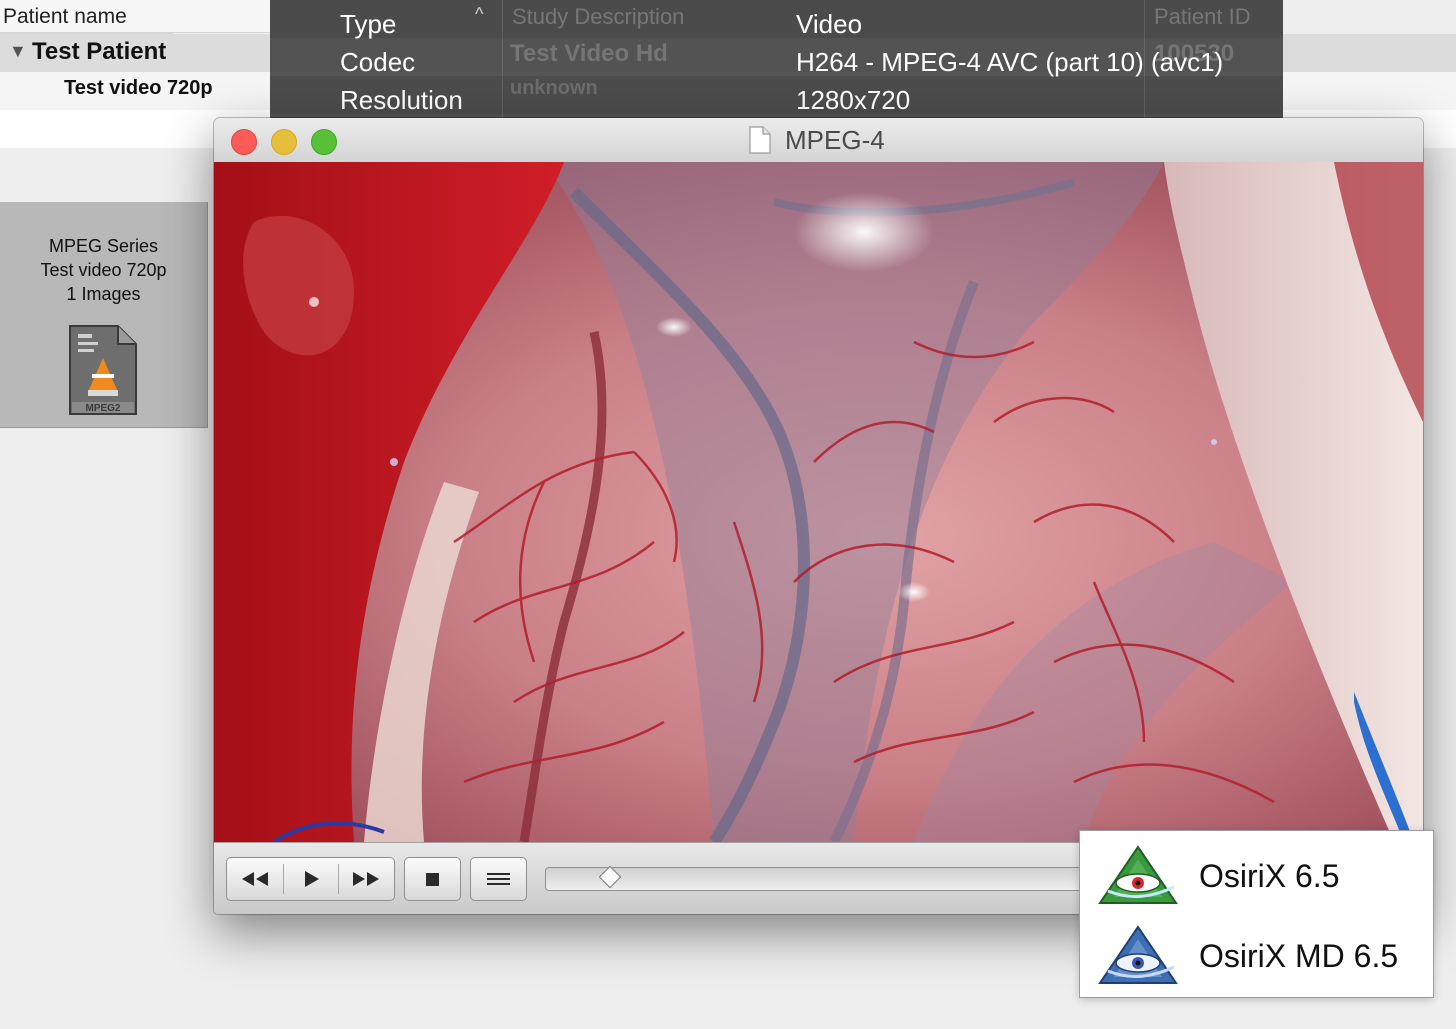  What do you see at coordinates (598, 16) in the screenshot?
I see `ghost-study-description-header: Study Description` at bounding box center [598, 16].